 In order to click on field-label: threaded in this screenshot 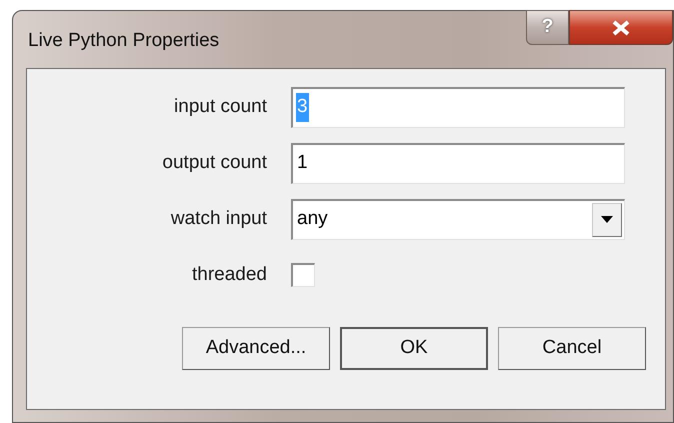, I will do `click(229, 274)`.